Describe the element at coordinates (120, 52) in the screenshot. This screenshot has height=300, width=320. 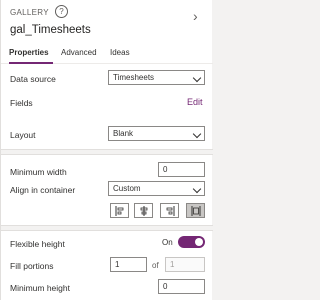
I see `tab-ideas: Ideas` at that location.